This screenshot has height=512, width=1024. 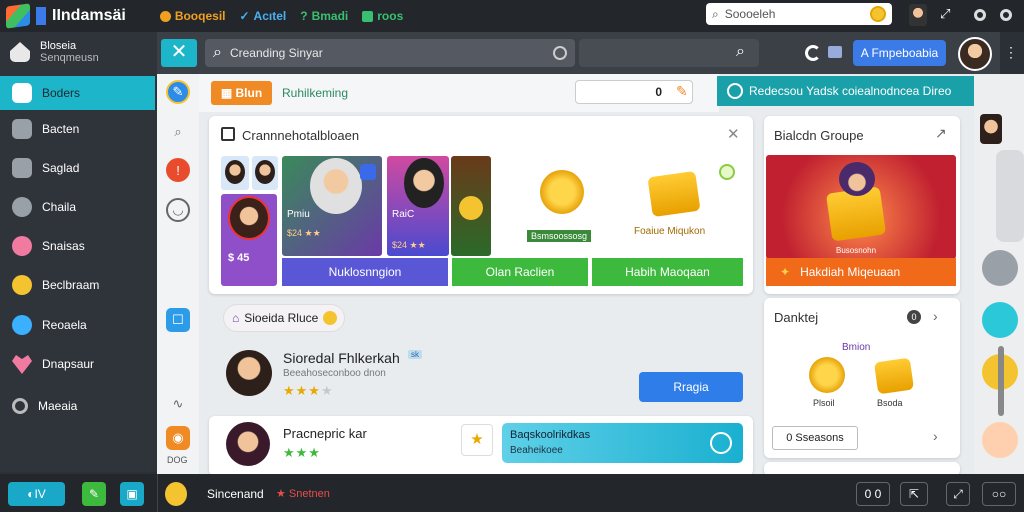 What do you see at coordinates (899, 53) in the screenshot?
I see `primary-action-button: A Fmpeboabia` at bounding box center [899, 53].